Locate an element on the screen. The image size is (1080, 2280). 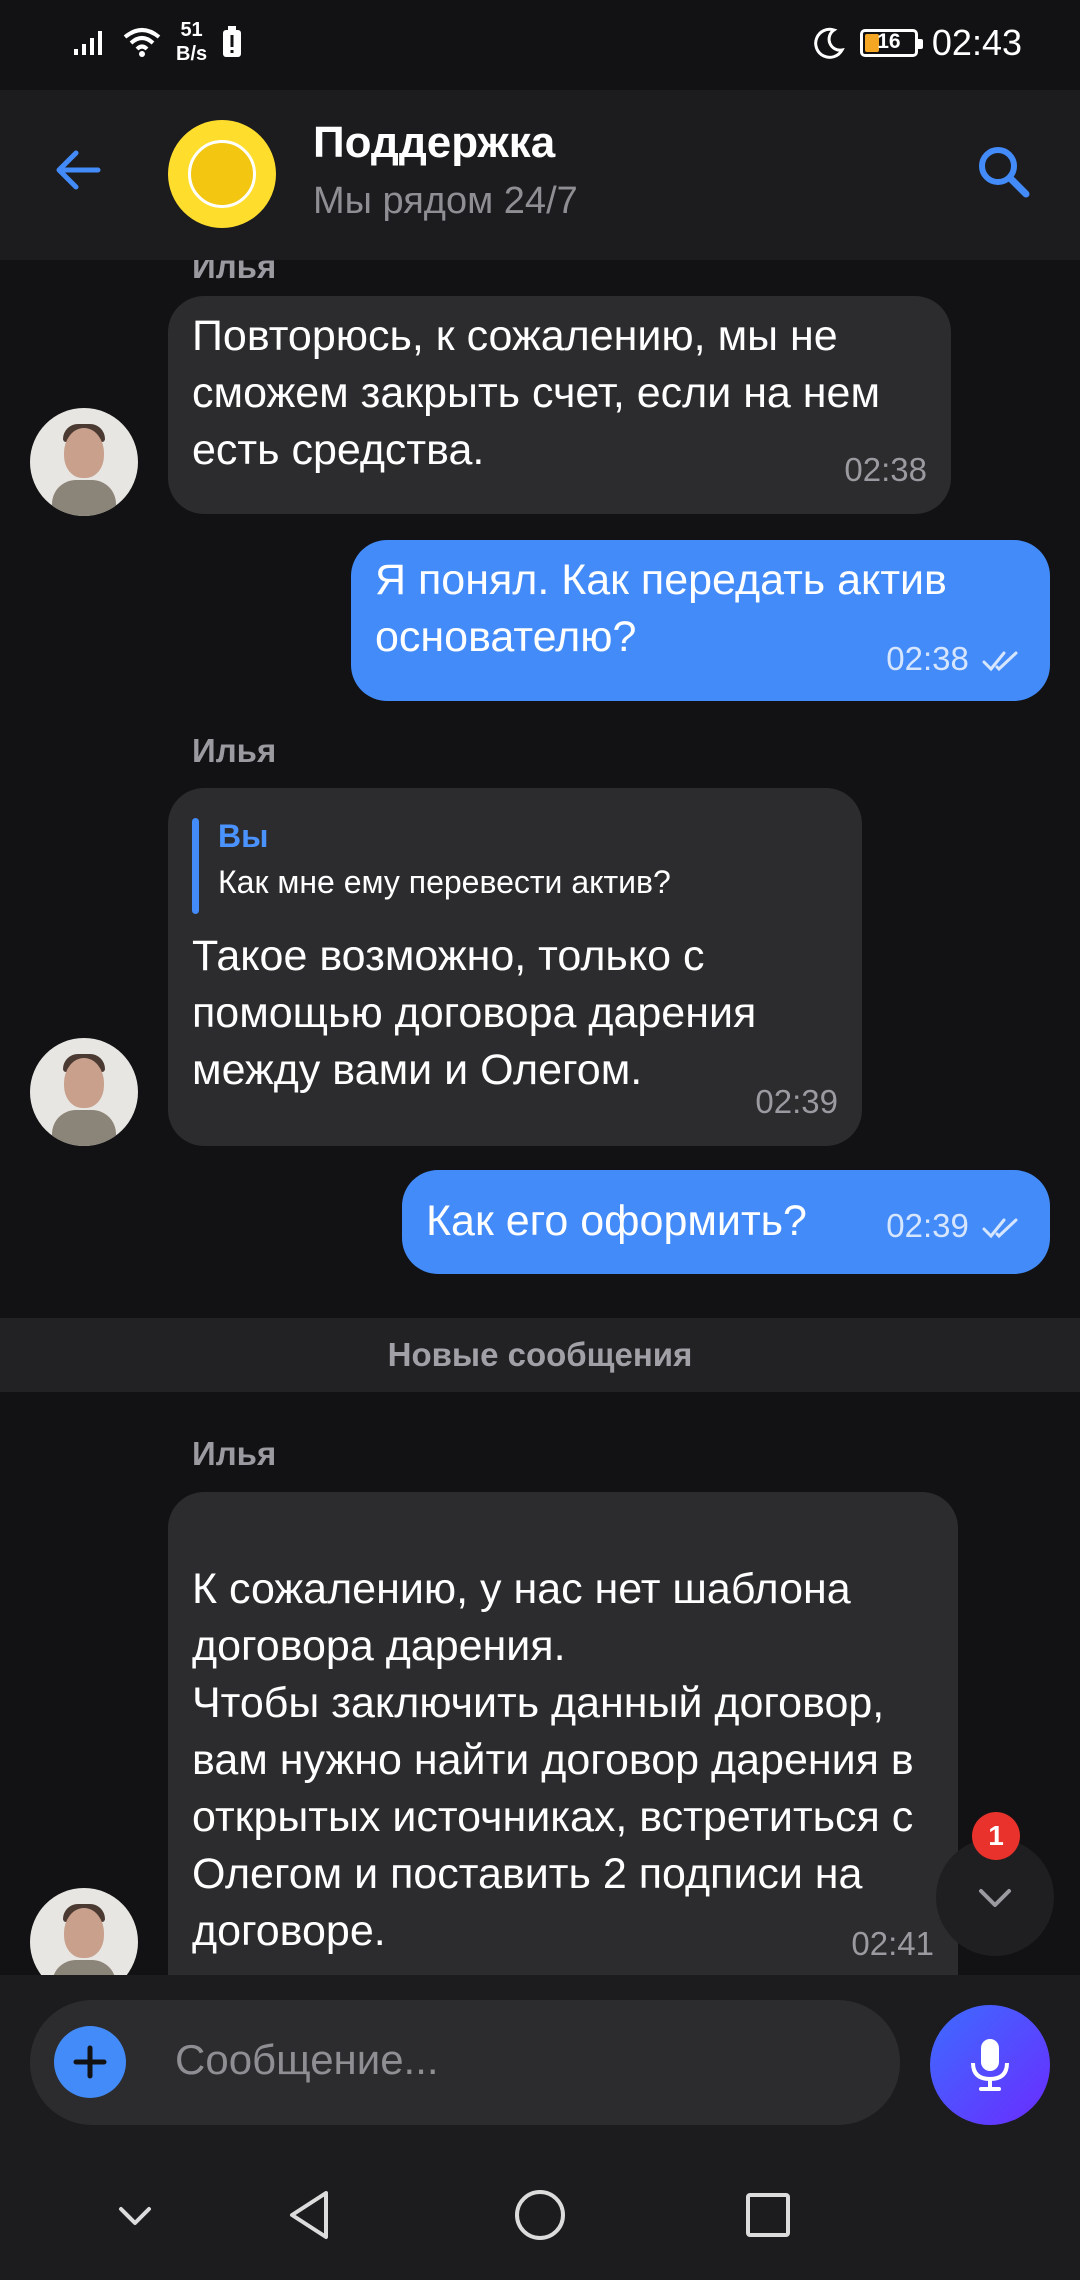
nav-home-button is located at coordinates (540, 2215).